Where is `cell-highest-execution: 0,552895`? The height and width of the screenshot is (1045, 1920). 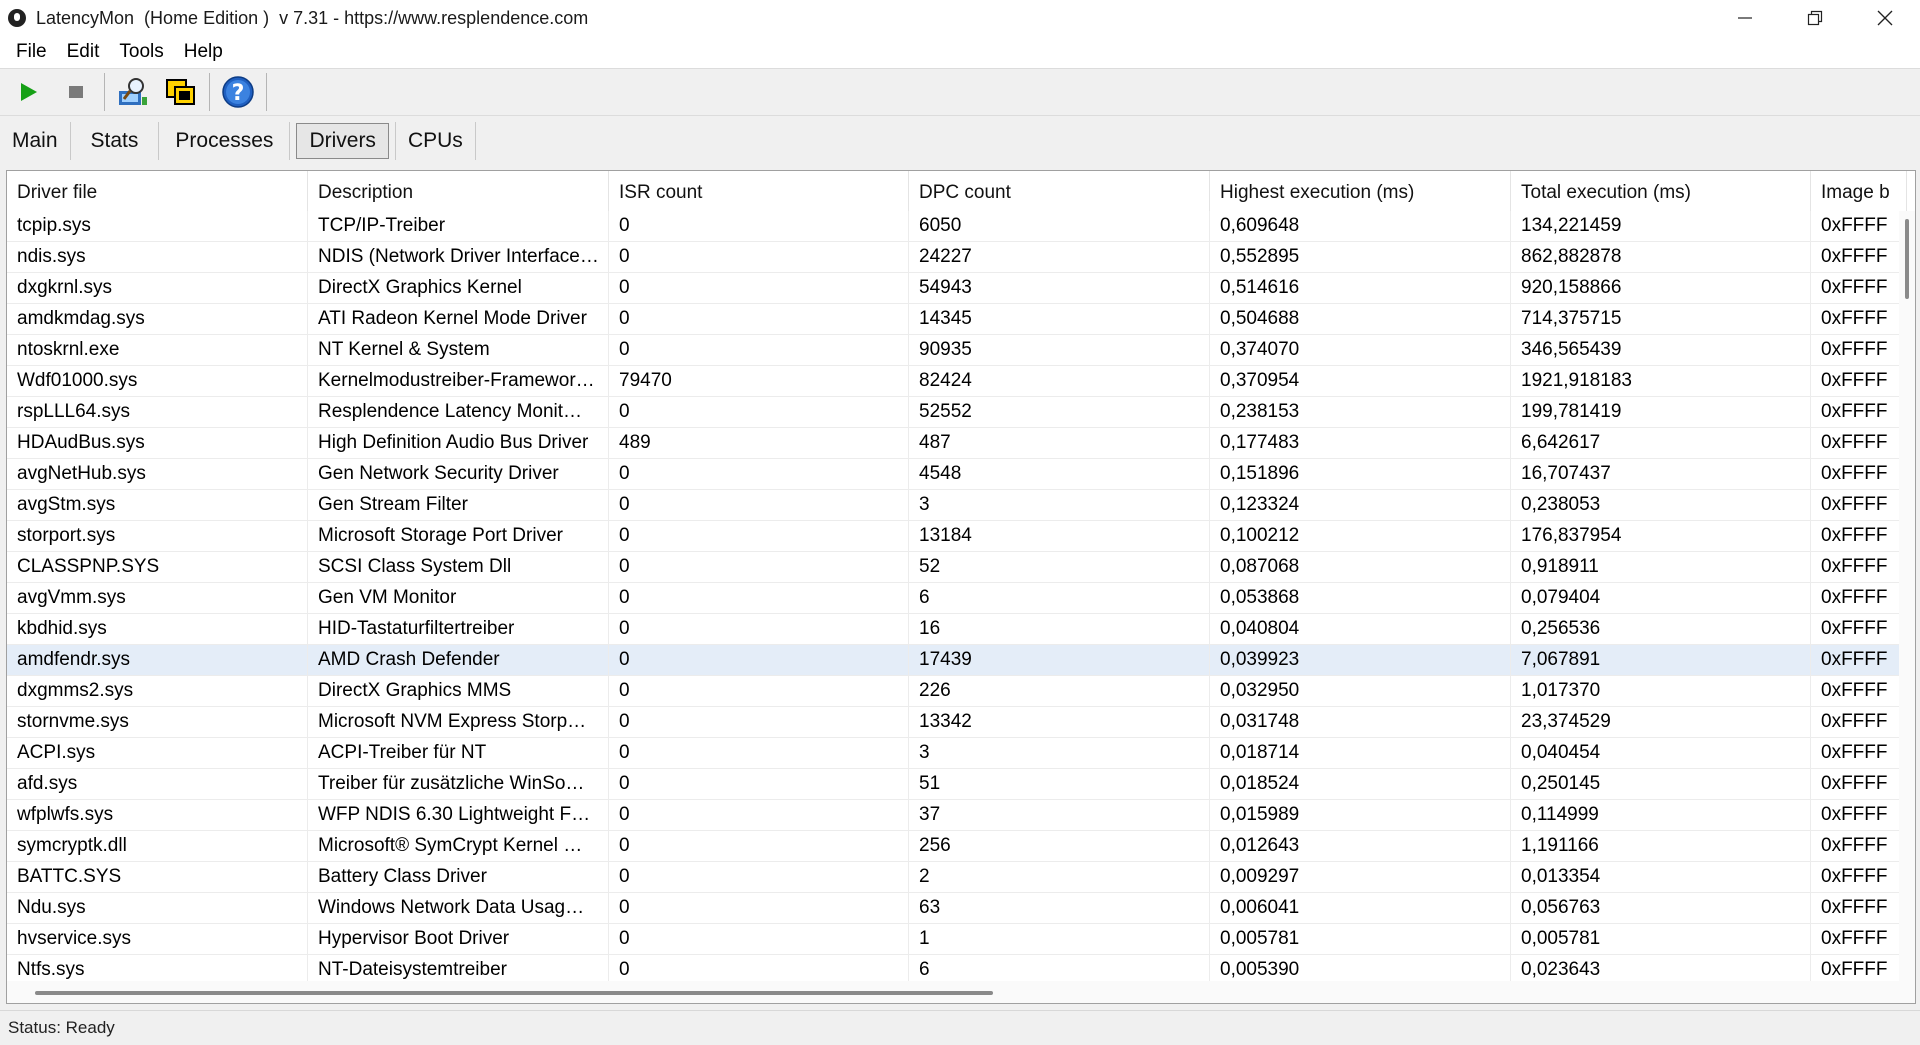 cell-highest-execution: 0,552895 is located at coordinates (1360, 257).